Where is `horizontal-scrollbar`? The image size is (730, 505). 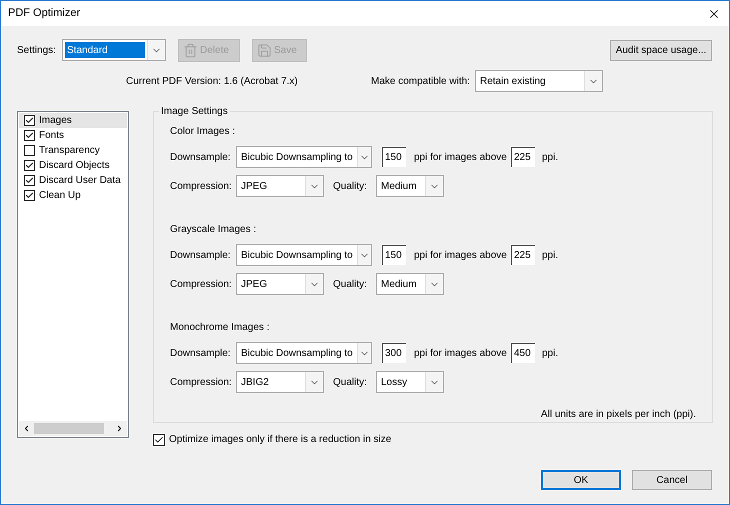
horizontal-scrollbar is located at coordinates (73, 428).